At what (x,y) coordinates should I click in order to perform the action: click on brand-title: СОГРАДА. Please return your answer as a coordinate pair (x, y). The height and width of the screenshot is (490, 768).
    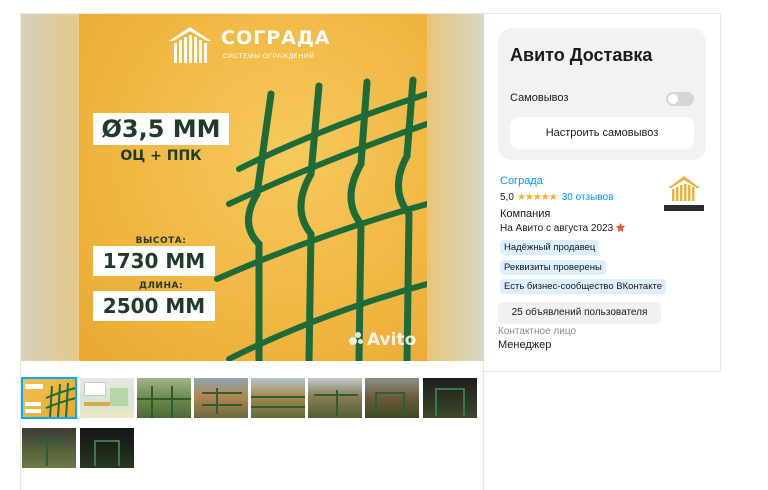
    Looking at the image, I should click on (276, 38).